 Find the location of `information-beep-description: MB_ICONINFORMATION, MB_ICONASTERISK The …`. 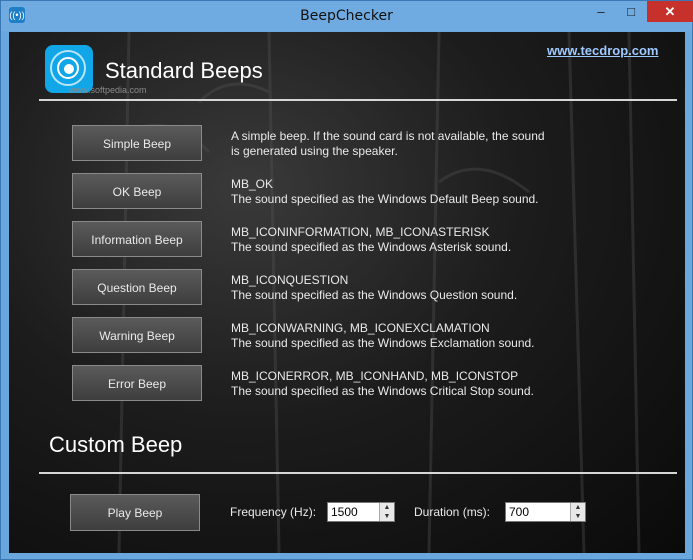

information-beep-description: MB_ICONINFORMATION, MB_ICONASTERISK The … is located at coordinates (401, 240).